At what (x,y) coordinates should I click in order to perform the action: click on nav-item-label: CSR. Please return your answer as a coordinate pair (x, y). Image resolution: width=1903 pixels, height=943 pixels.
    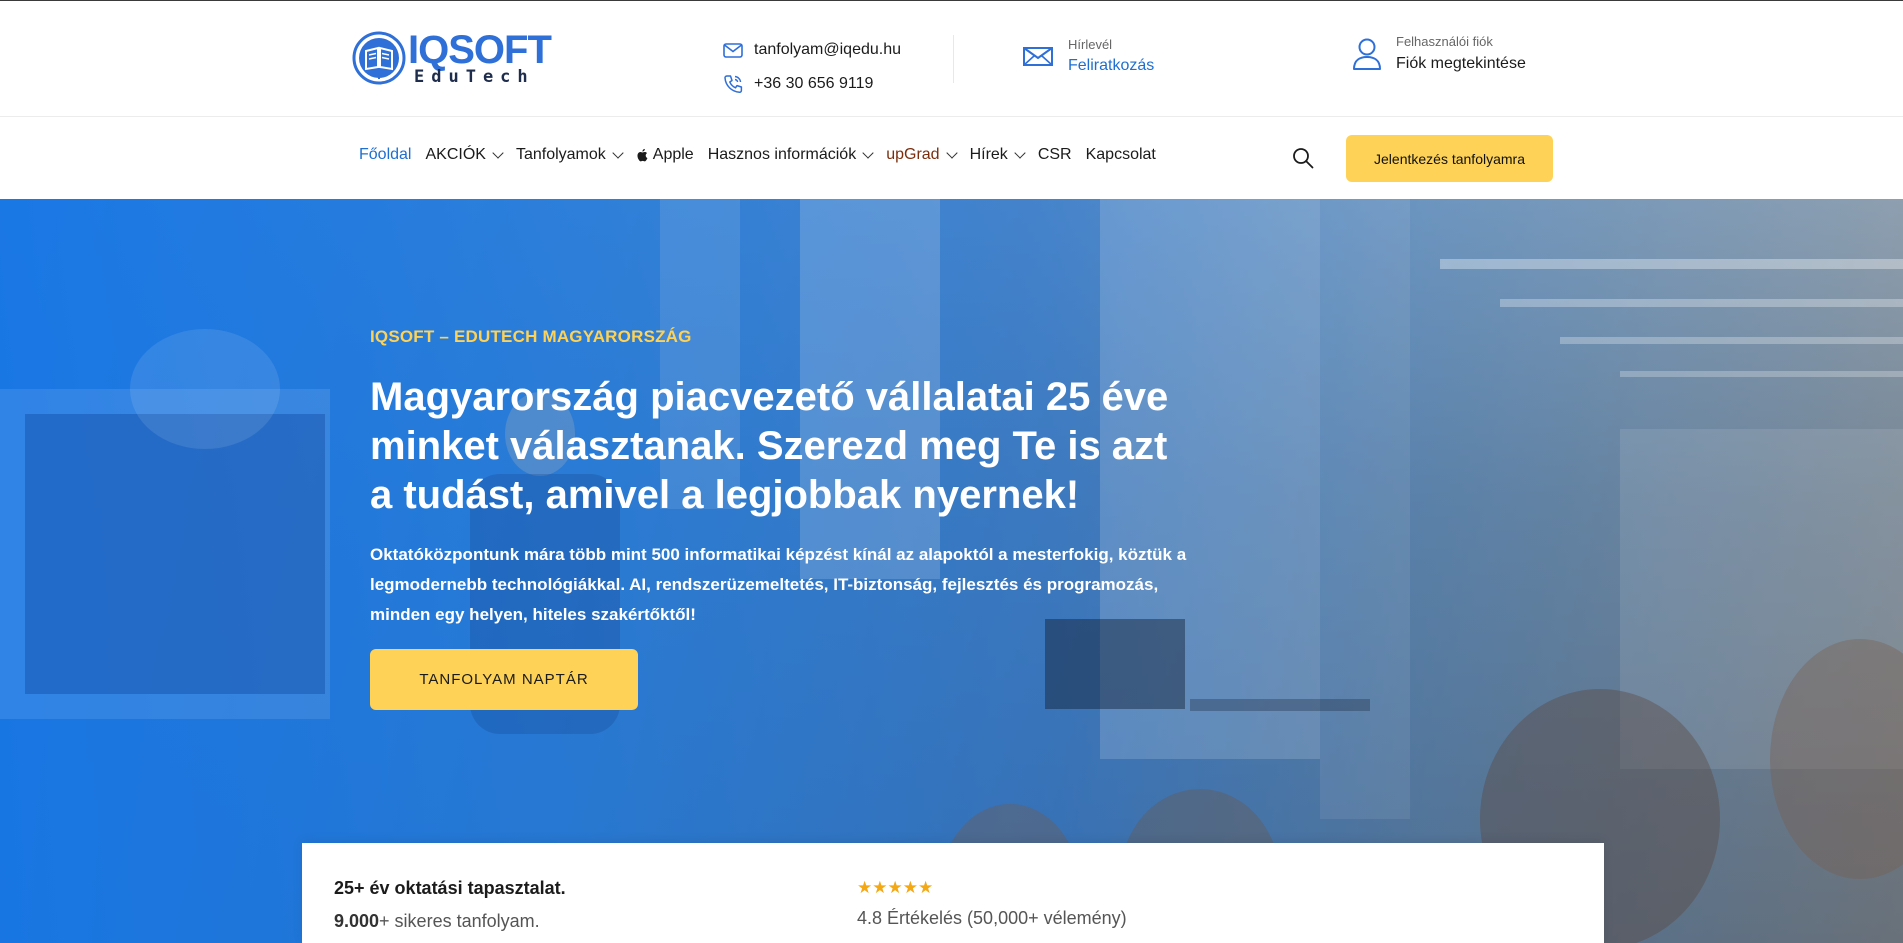
    Looking at the image, I should click on (1054, 154).